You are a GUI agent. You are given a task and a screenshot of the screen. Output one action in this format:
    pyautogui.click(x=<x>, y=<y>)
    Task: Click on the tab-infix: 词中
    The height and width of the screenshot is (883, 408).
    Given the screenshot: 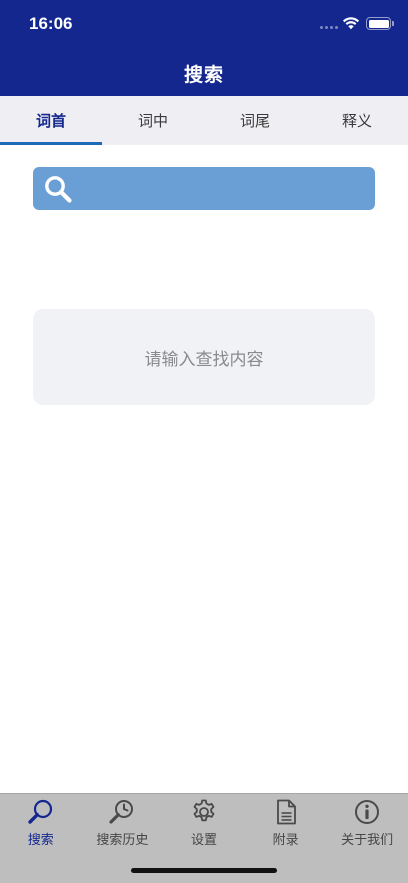 What is the action you would take?
    pyautogui.click(x=153, y=120)
    